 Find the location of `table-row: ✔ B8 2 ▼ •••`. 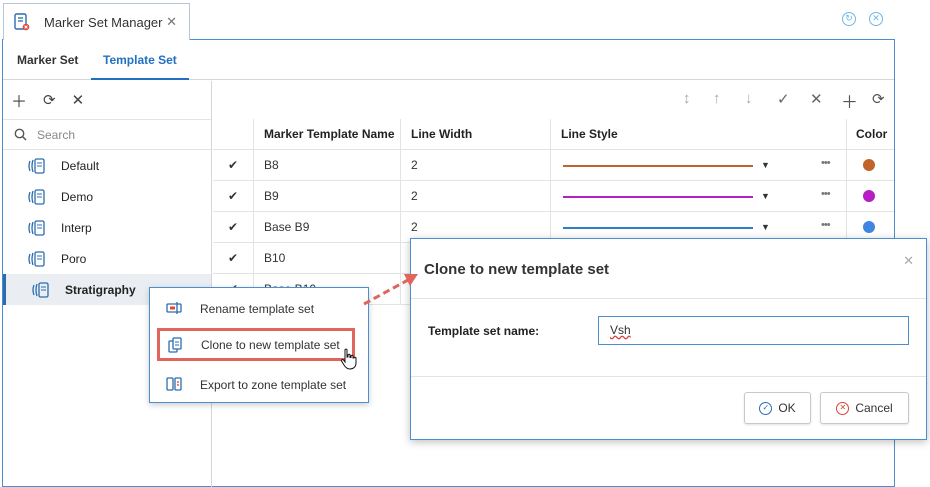

table-row: ✔ B8 2 ▼ ••• is located at coordinates (553, 165).